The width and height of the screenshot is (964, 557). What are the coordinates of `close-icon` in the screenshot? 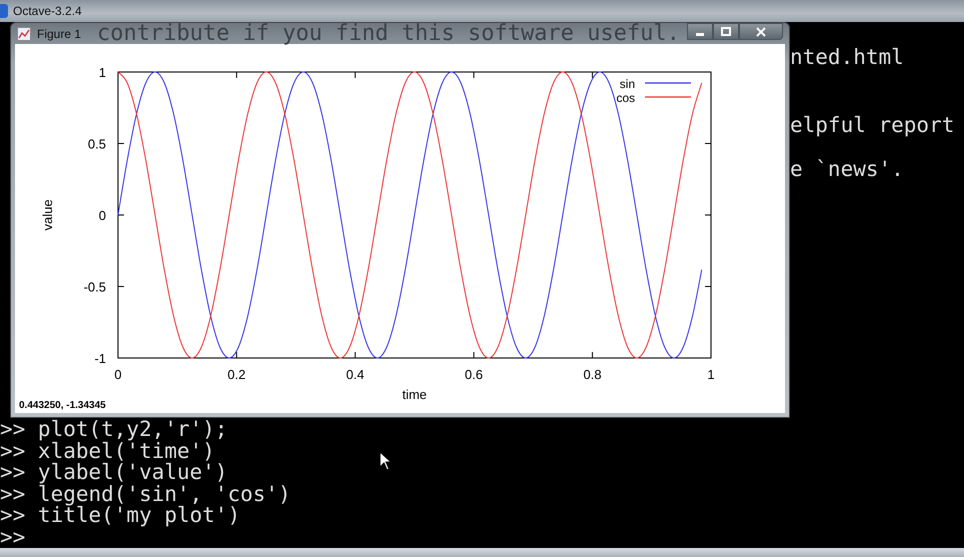 It's located at (761, 31).